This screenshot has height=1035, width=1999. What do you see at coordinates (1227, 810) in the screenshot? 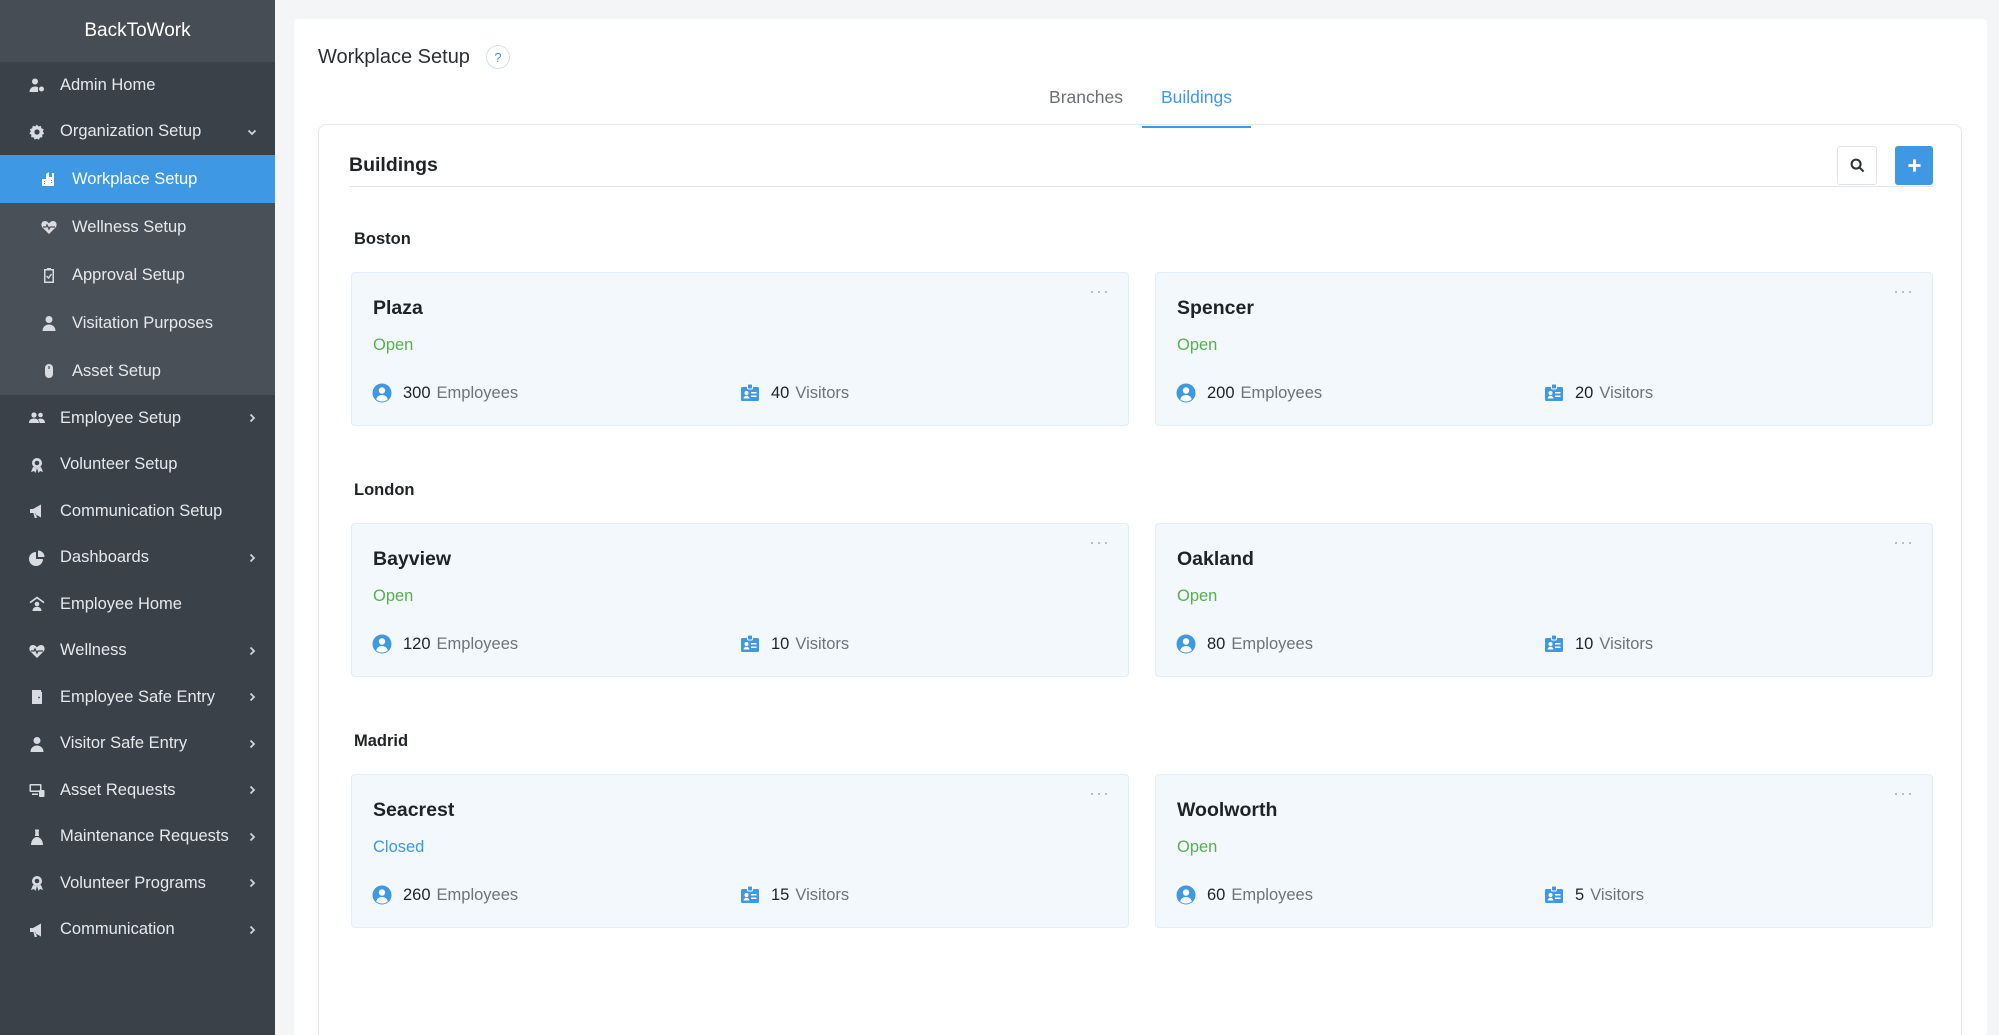
I see `building-name: Woolworth` at bounding box center [1227, 810].